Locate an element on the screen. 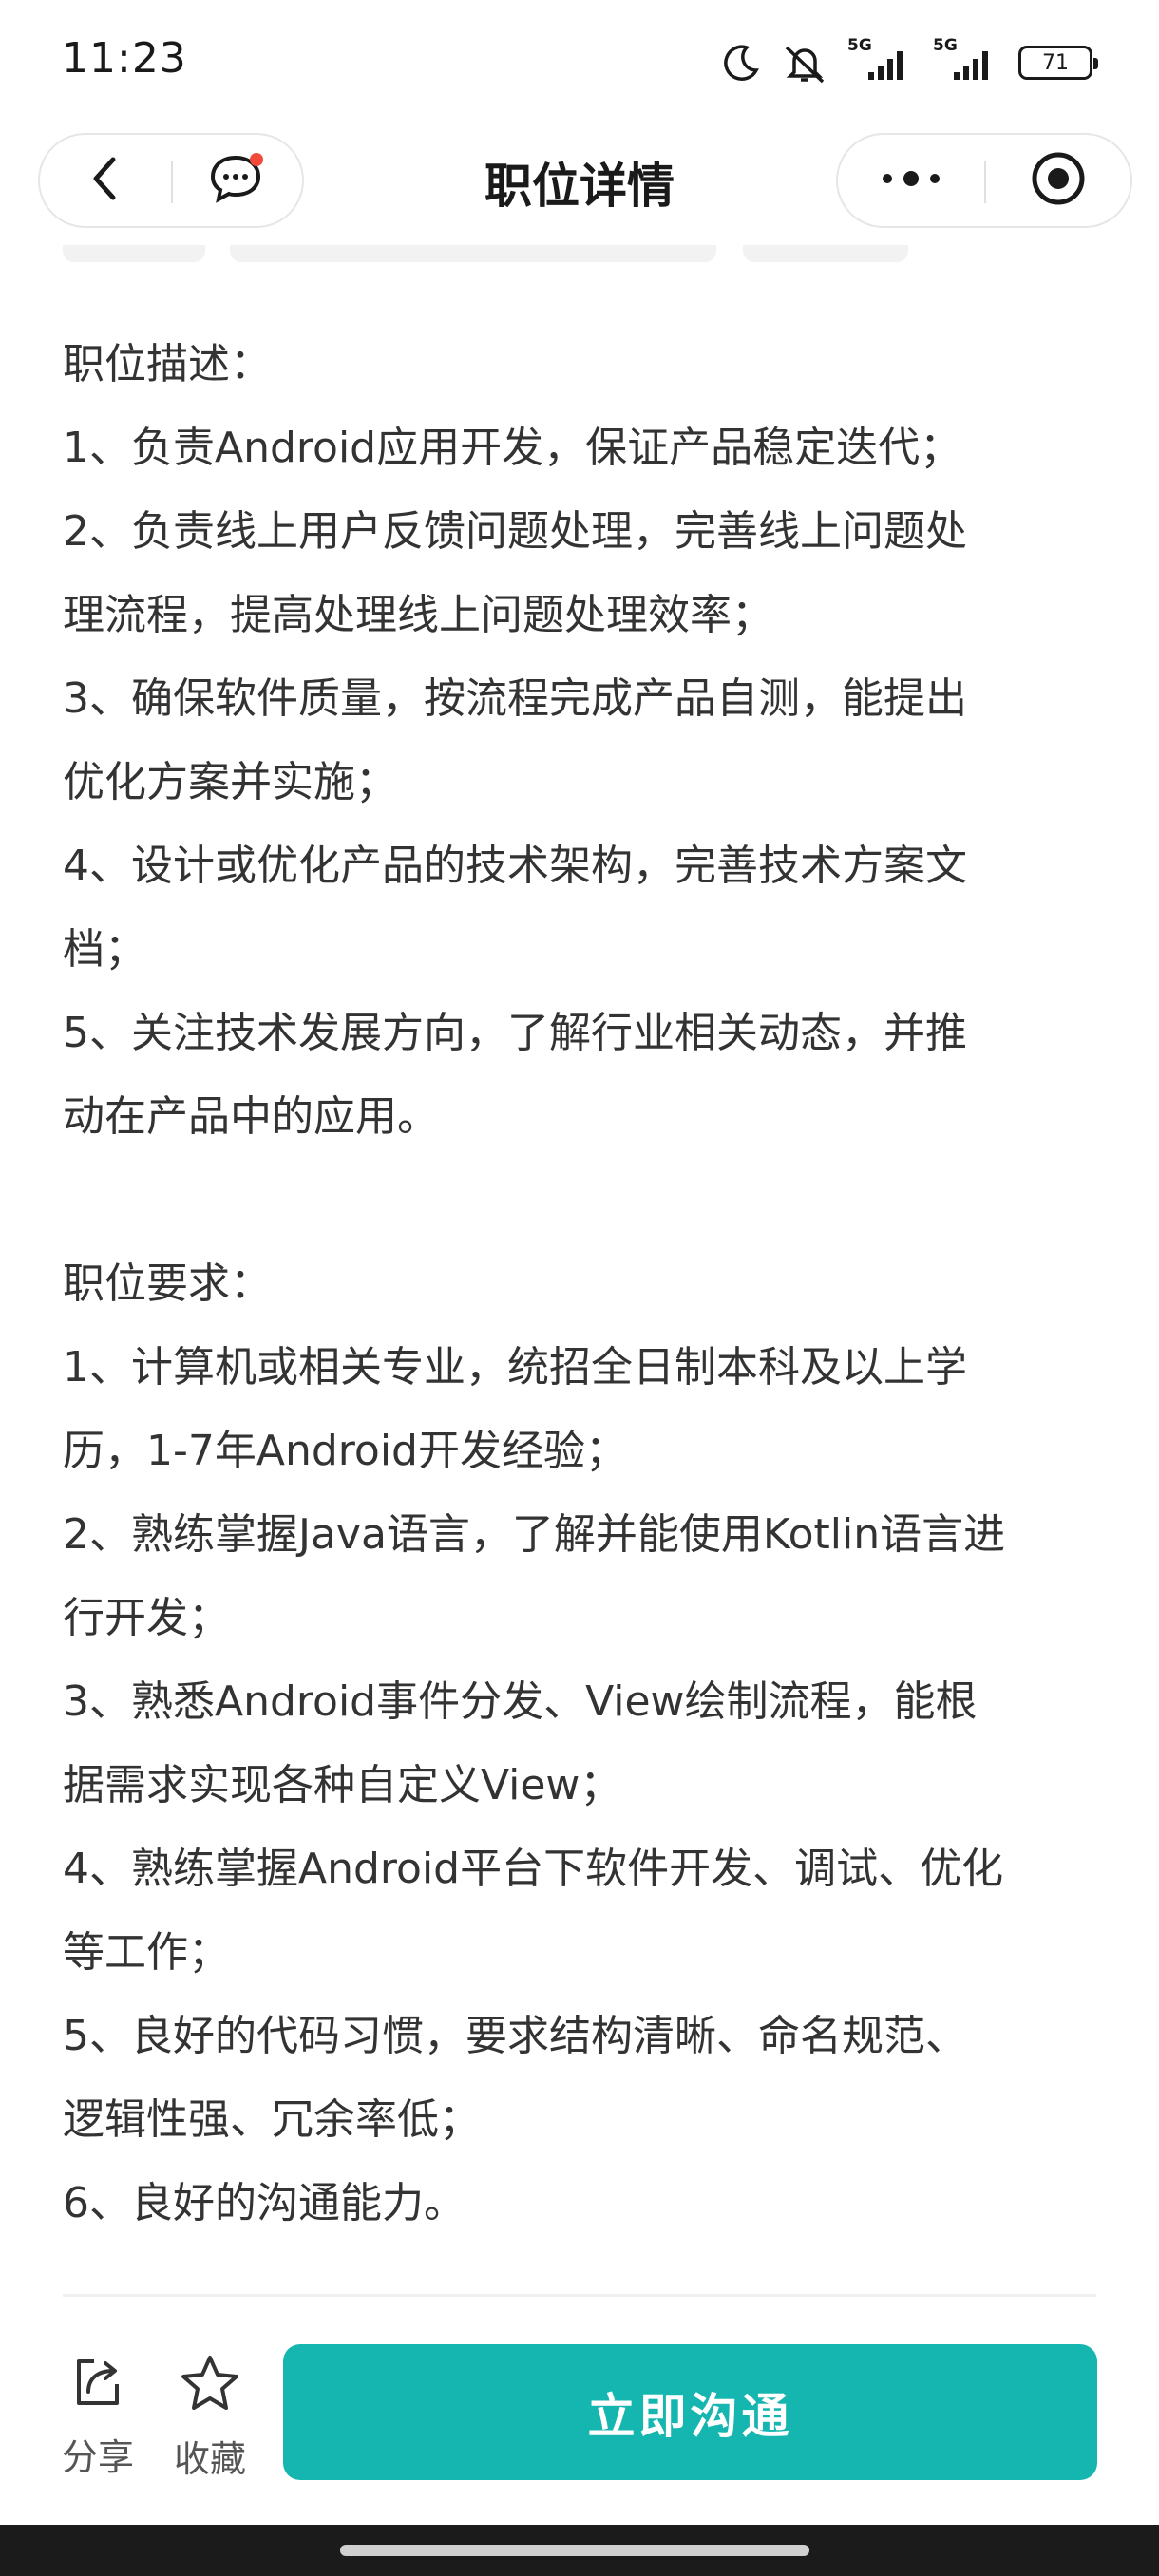  requirement-line: 2、熟练掌握Java语言，了解并能使用Kotlin语言进 is located at coordinates (534, 1534).